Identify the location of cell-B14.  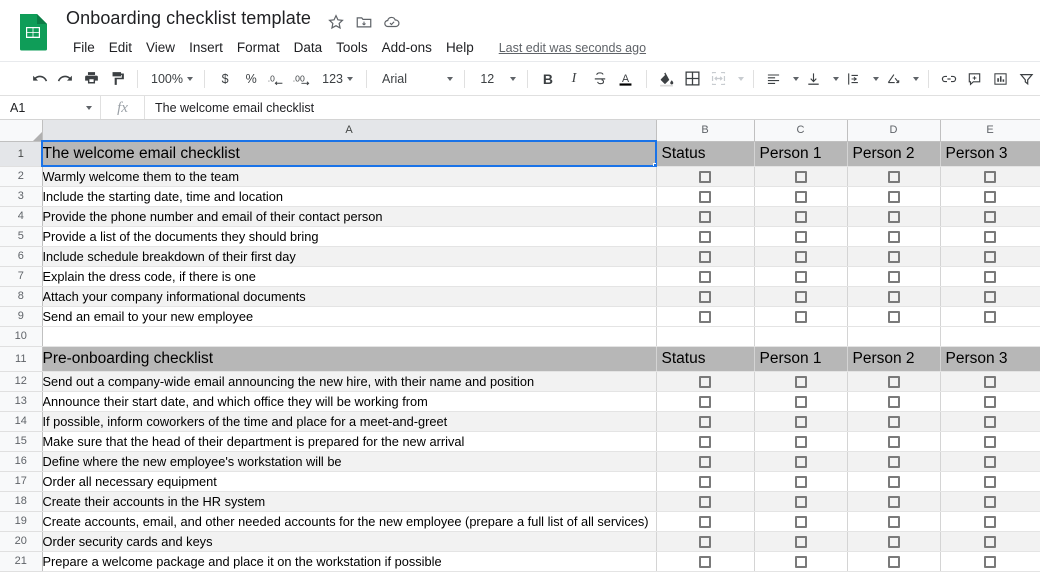
(705, 421).